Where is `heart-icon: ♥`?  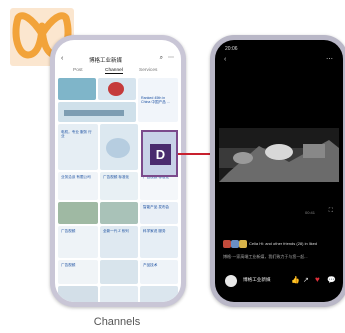 heart-icon: ♥ is located at coordinates (317, 279).